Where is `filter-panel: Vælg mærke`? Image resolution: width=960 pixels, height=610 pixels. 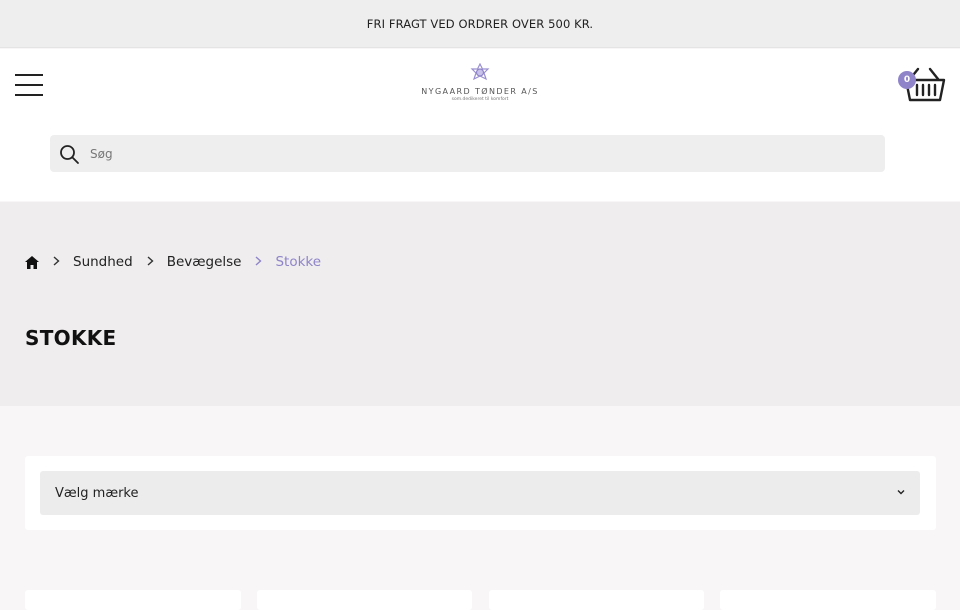
filter-panel: Vælg mærke is located at coordinates (480, 493).